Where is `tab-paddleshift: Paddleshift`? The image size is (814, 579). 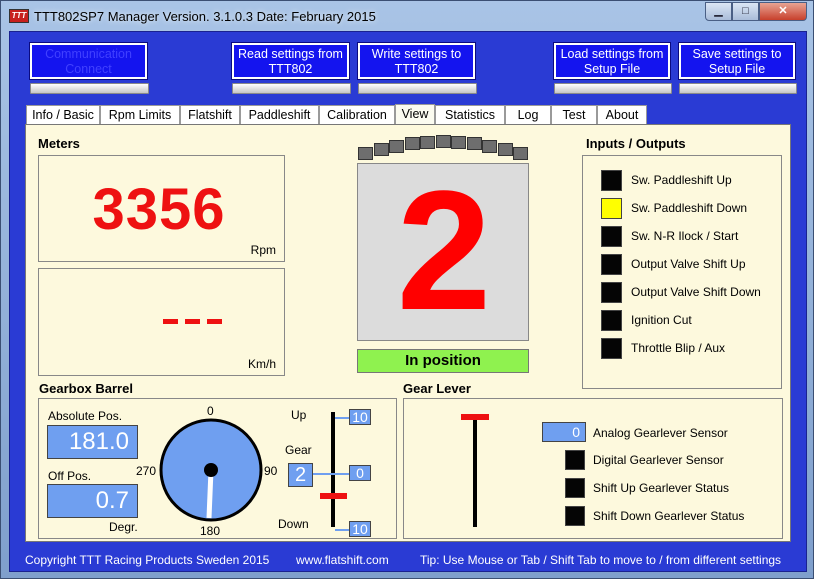
tab-paddleshift: Paddleshift is located at coordinates (279, 115).